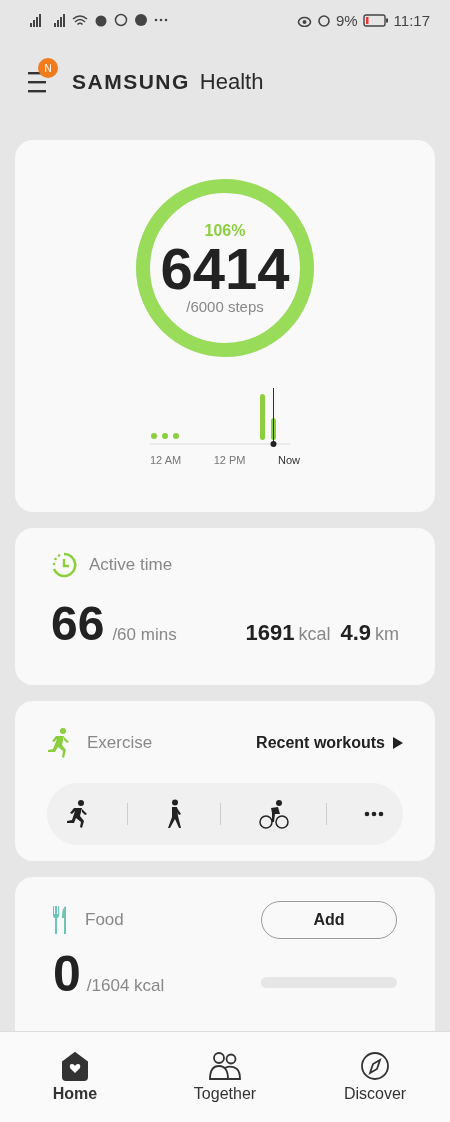 This screenshot has width=450, height=1122. I want to click on nav-tab: Home, so click(75, 1077).